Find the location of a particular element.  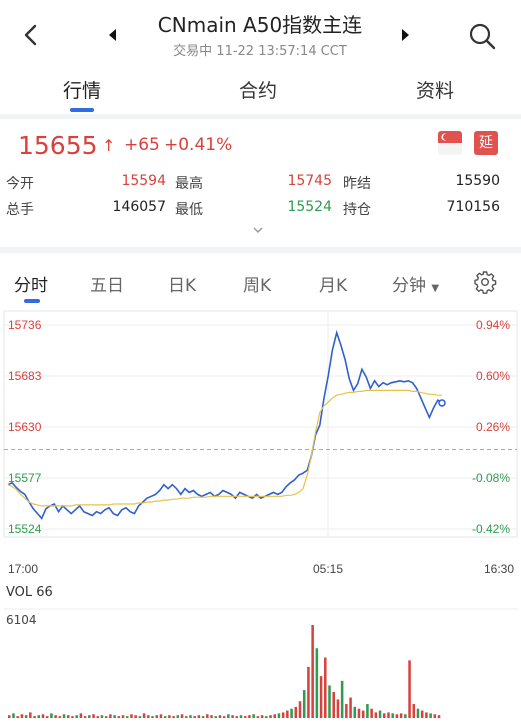

next-contract-icon is located at coordinates (406, 35).